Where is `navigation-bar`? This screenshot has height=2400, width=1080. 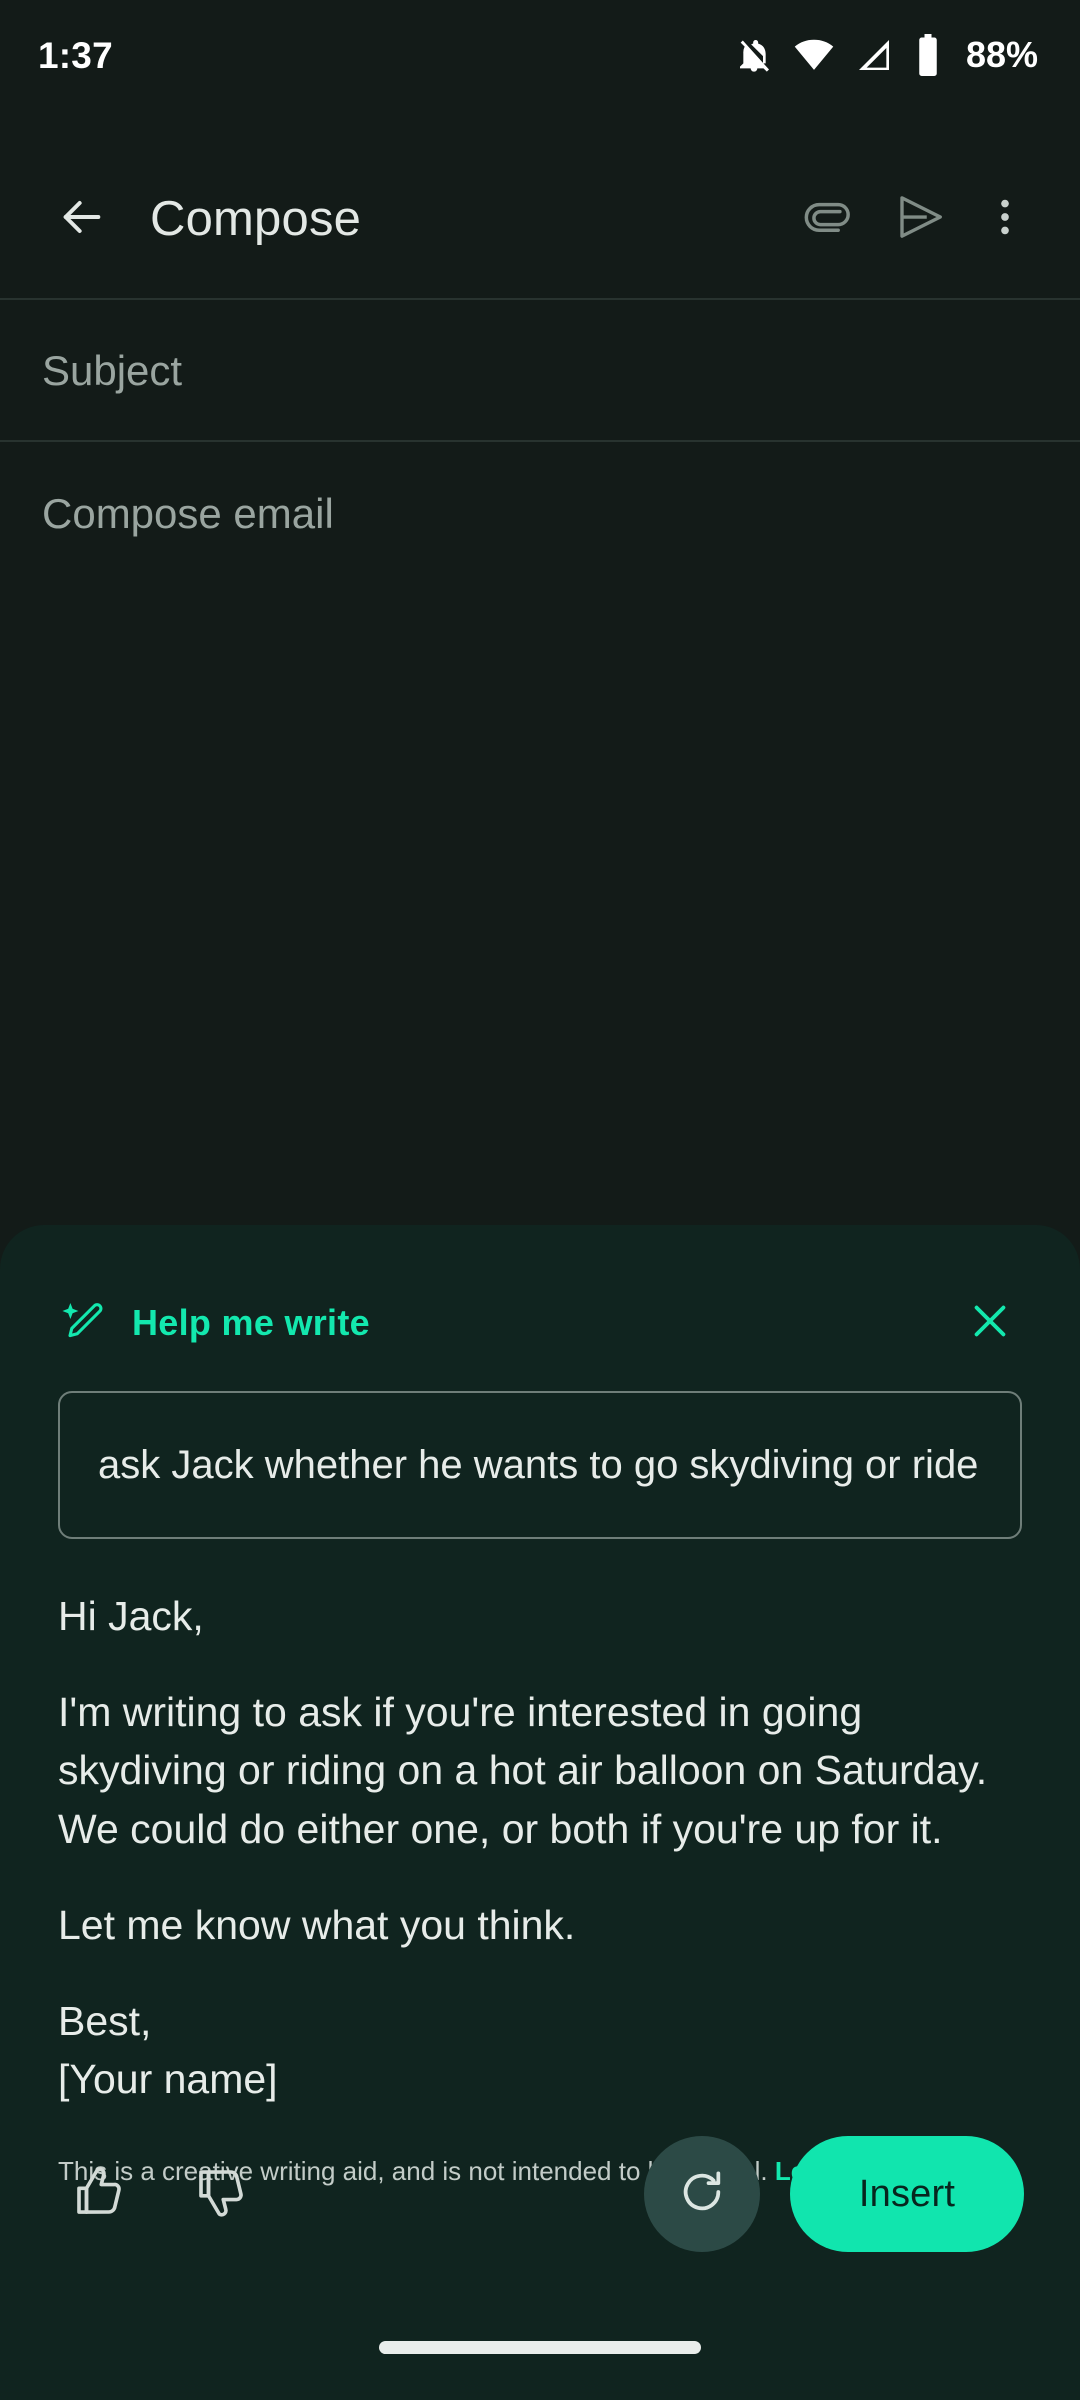
navigation-bar is located at coordinates (540, 2347).